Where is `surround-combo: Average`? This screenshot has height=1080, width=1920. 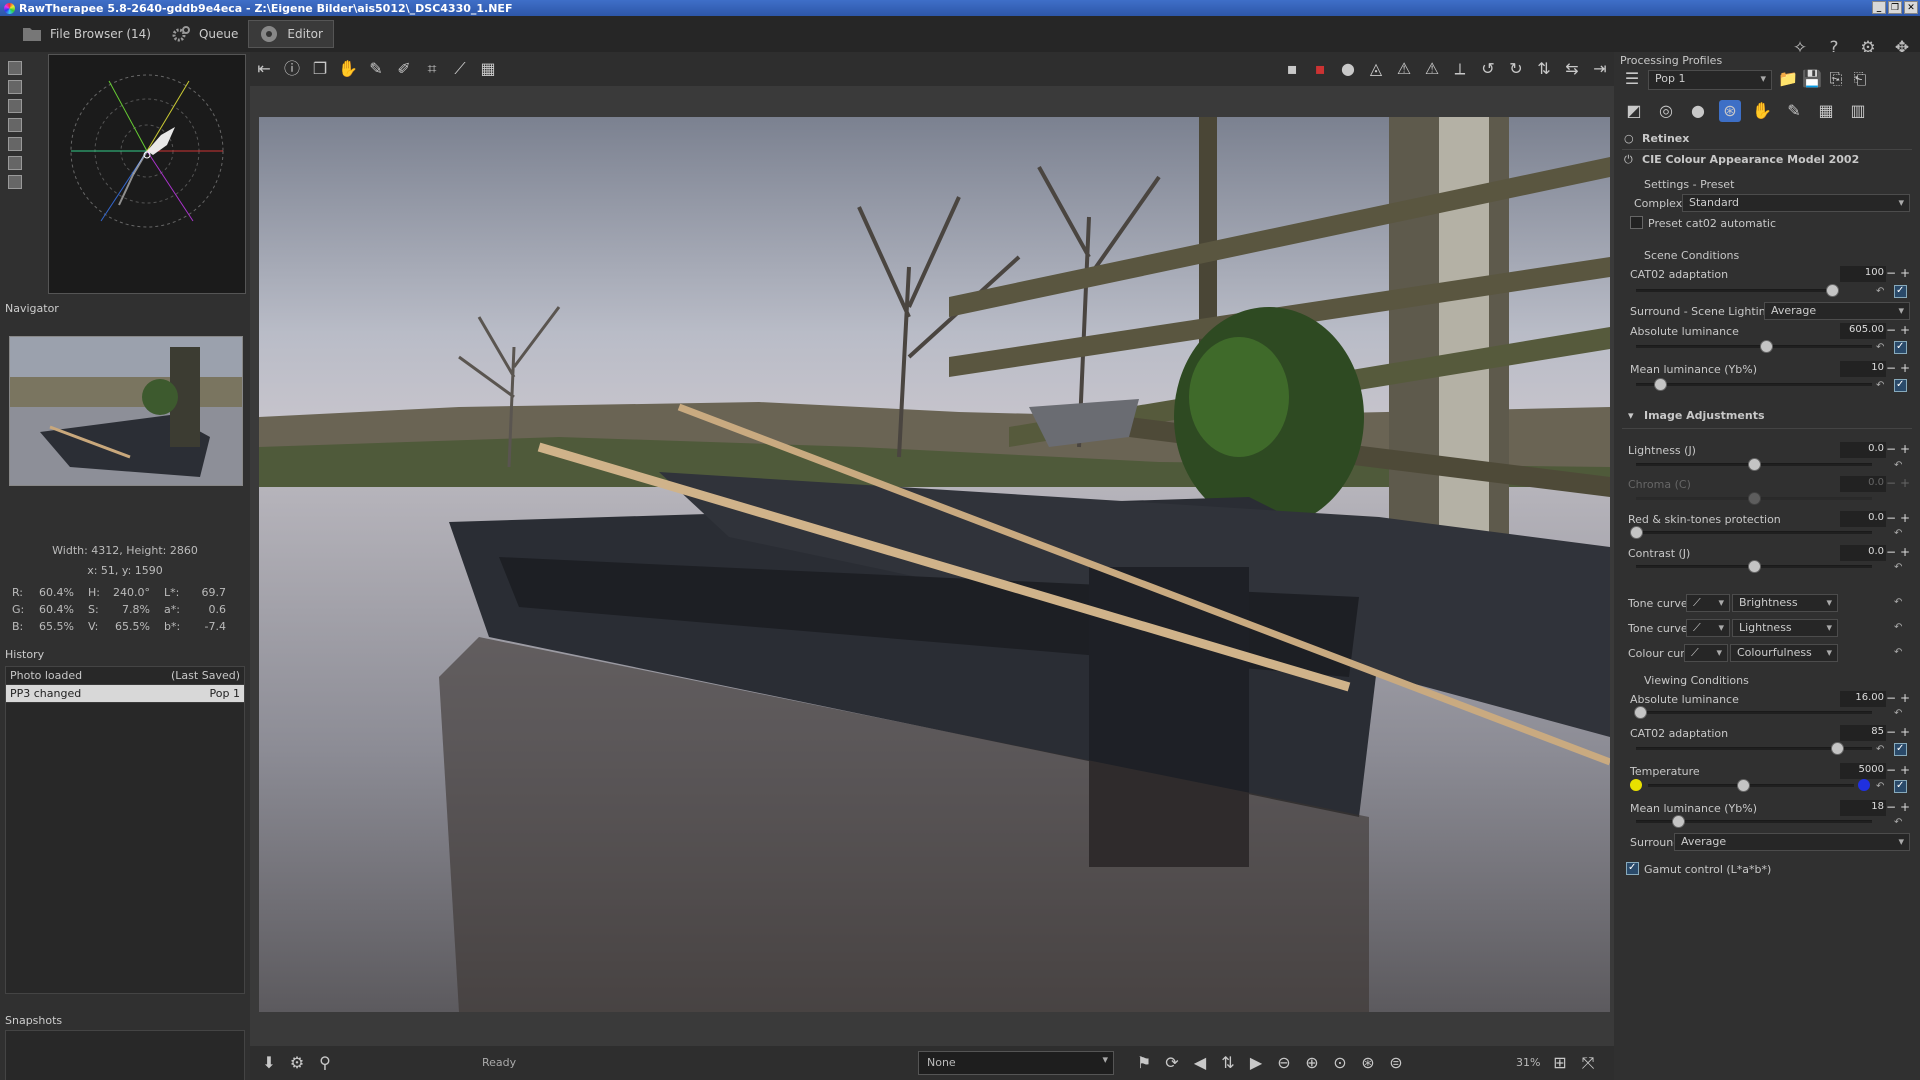
surround-combo: Average is located at coordinates (1792, 842).